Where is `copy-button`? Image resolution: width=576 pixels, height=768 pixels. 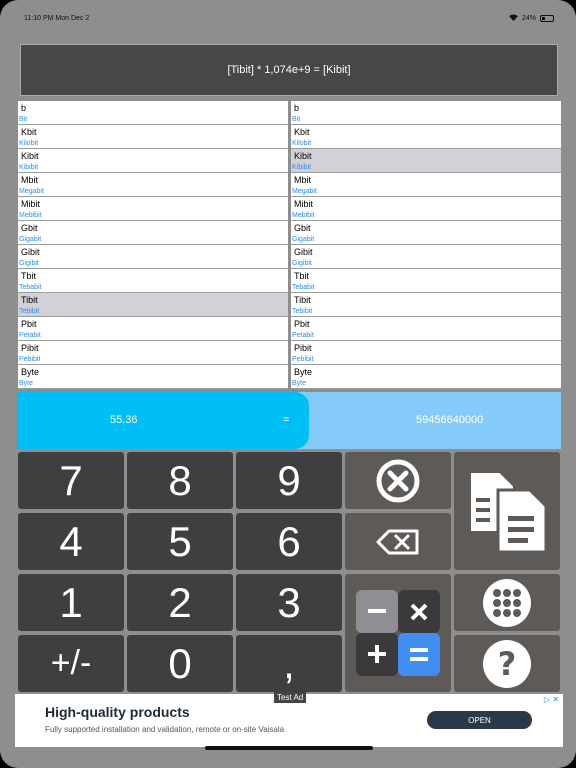 copy-button is located at coordinates (507, 511).